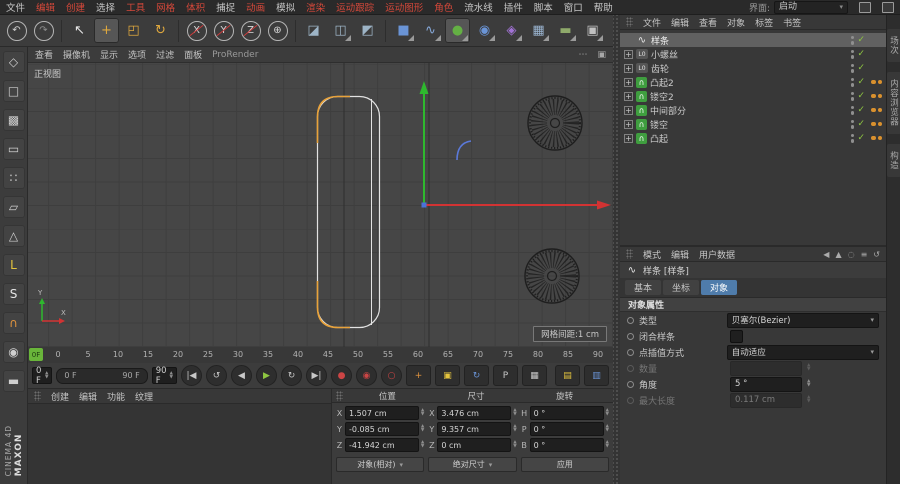 Image resolution: width=900 pixels, height=484 pixels. I want to click on play-reverse-button: ↺, so click(216, 375).